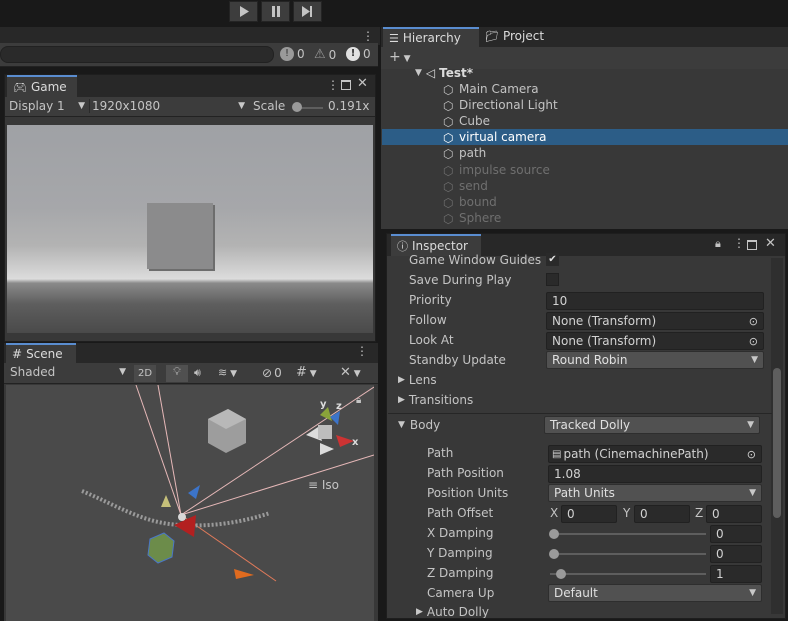 Image resolution: width=788 pixels, height=621 pixels. I want to click on follow-field: None (Transform) ⊙, so click(655, 321).